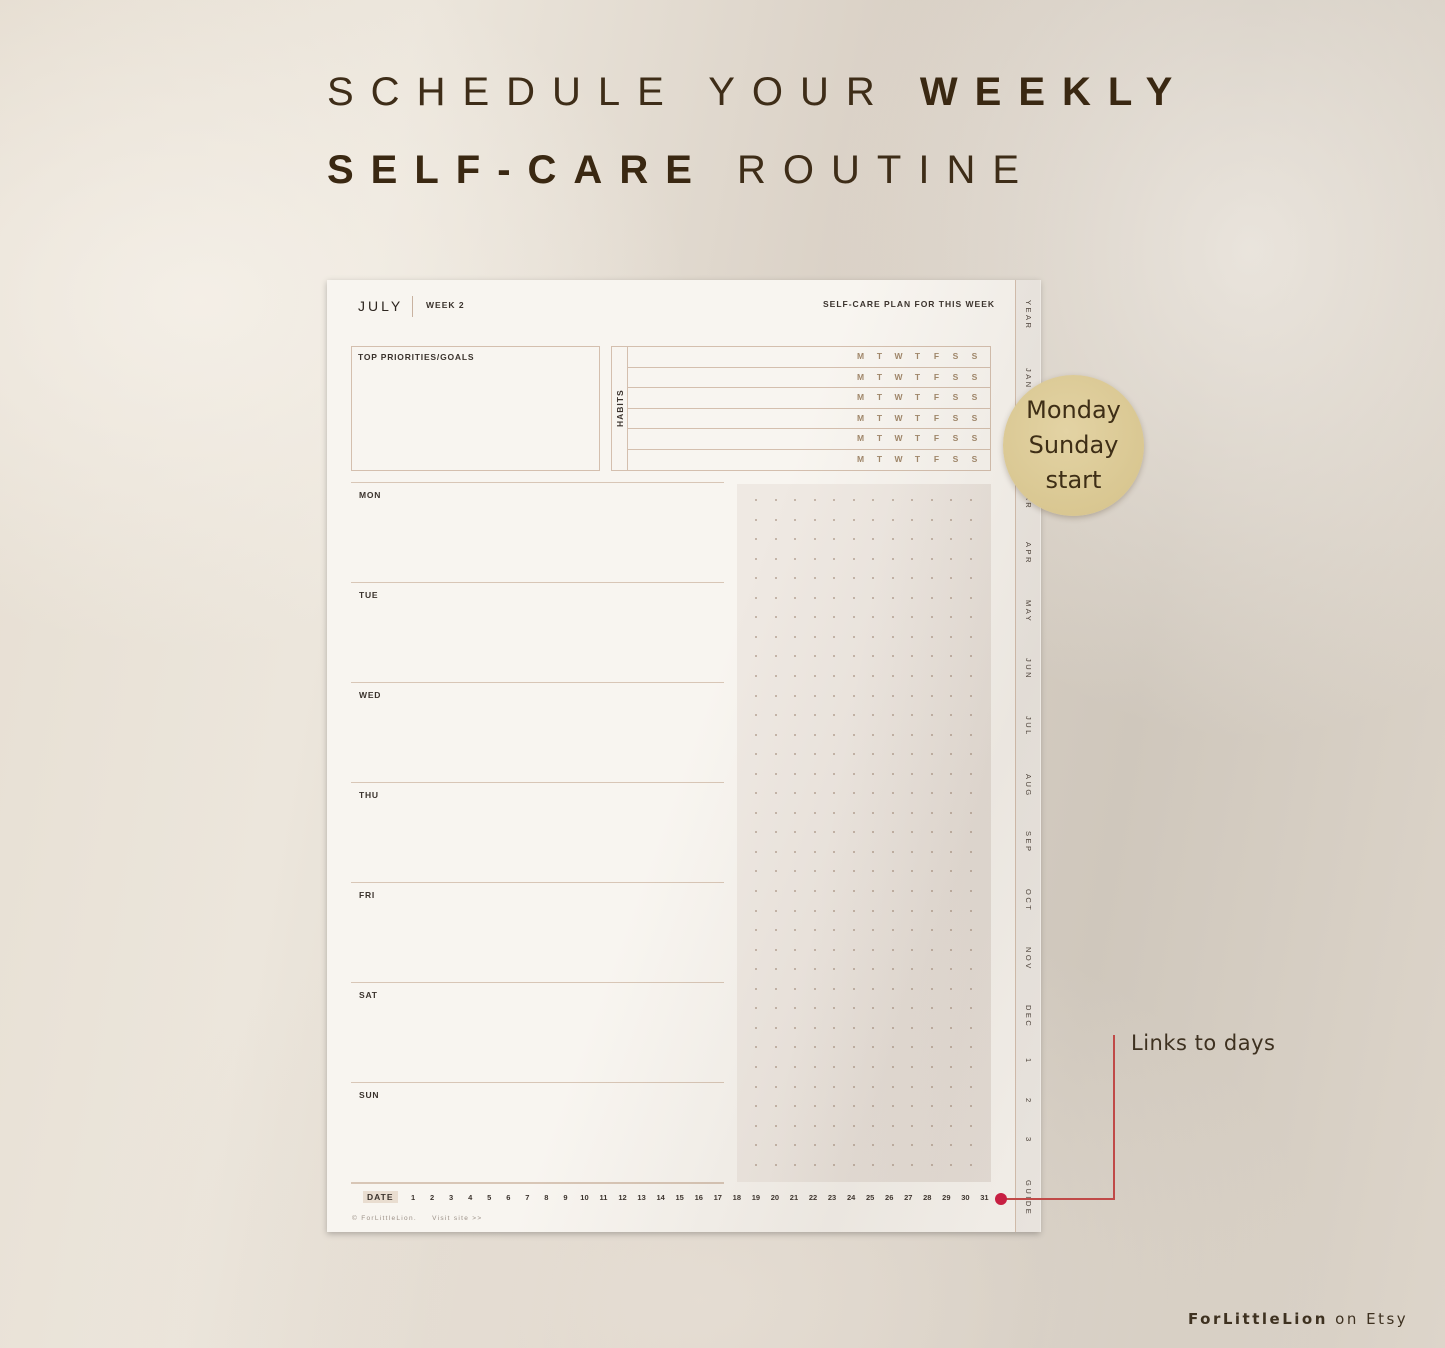  What do you see at coordinates (1028, 726) in the screenshot?
I see `side-tab: JUL` at bounding box center [1028, 726].